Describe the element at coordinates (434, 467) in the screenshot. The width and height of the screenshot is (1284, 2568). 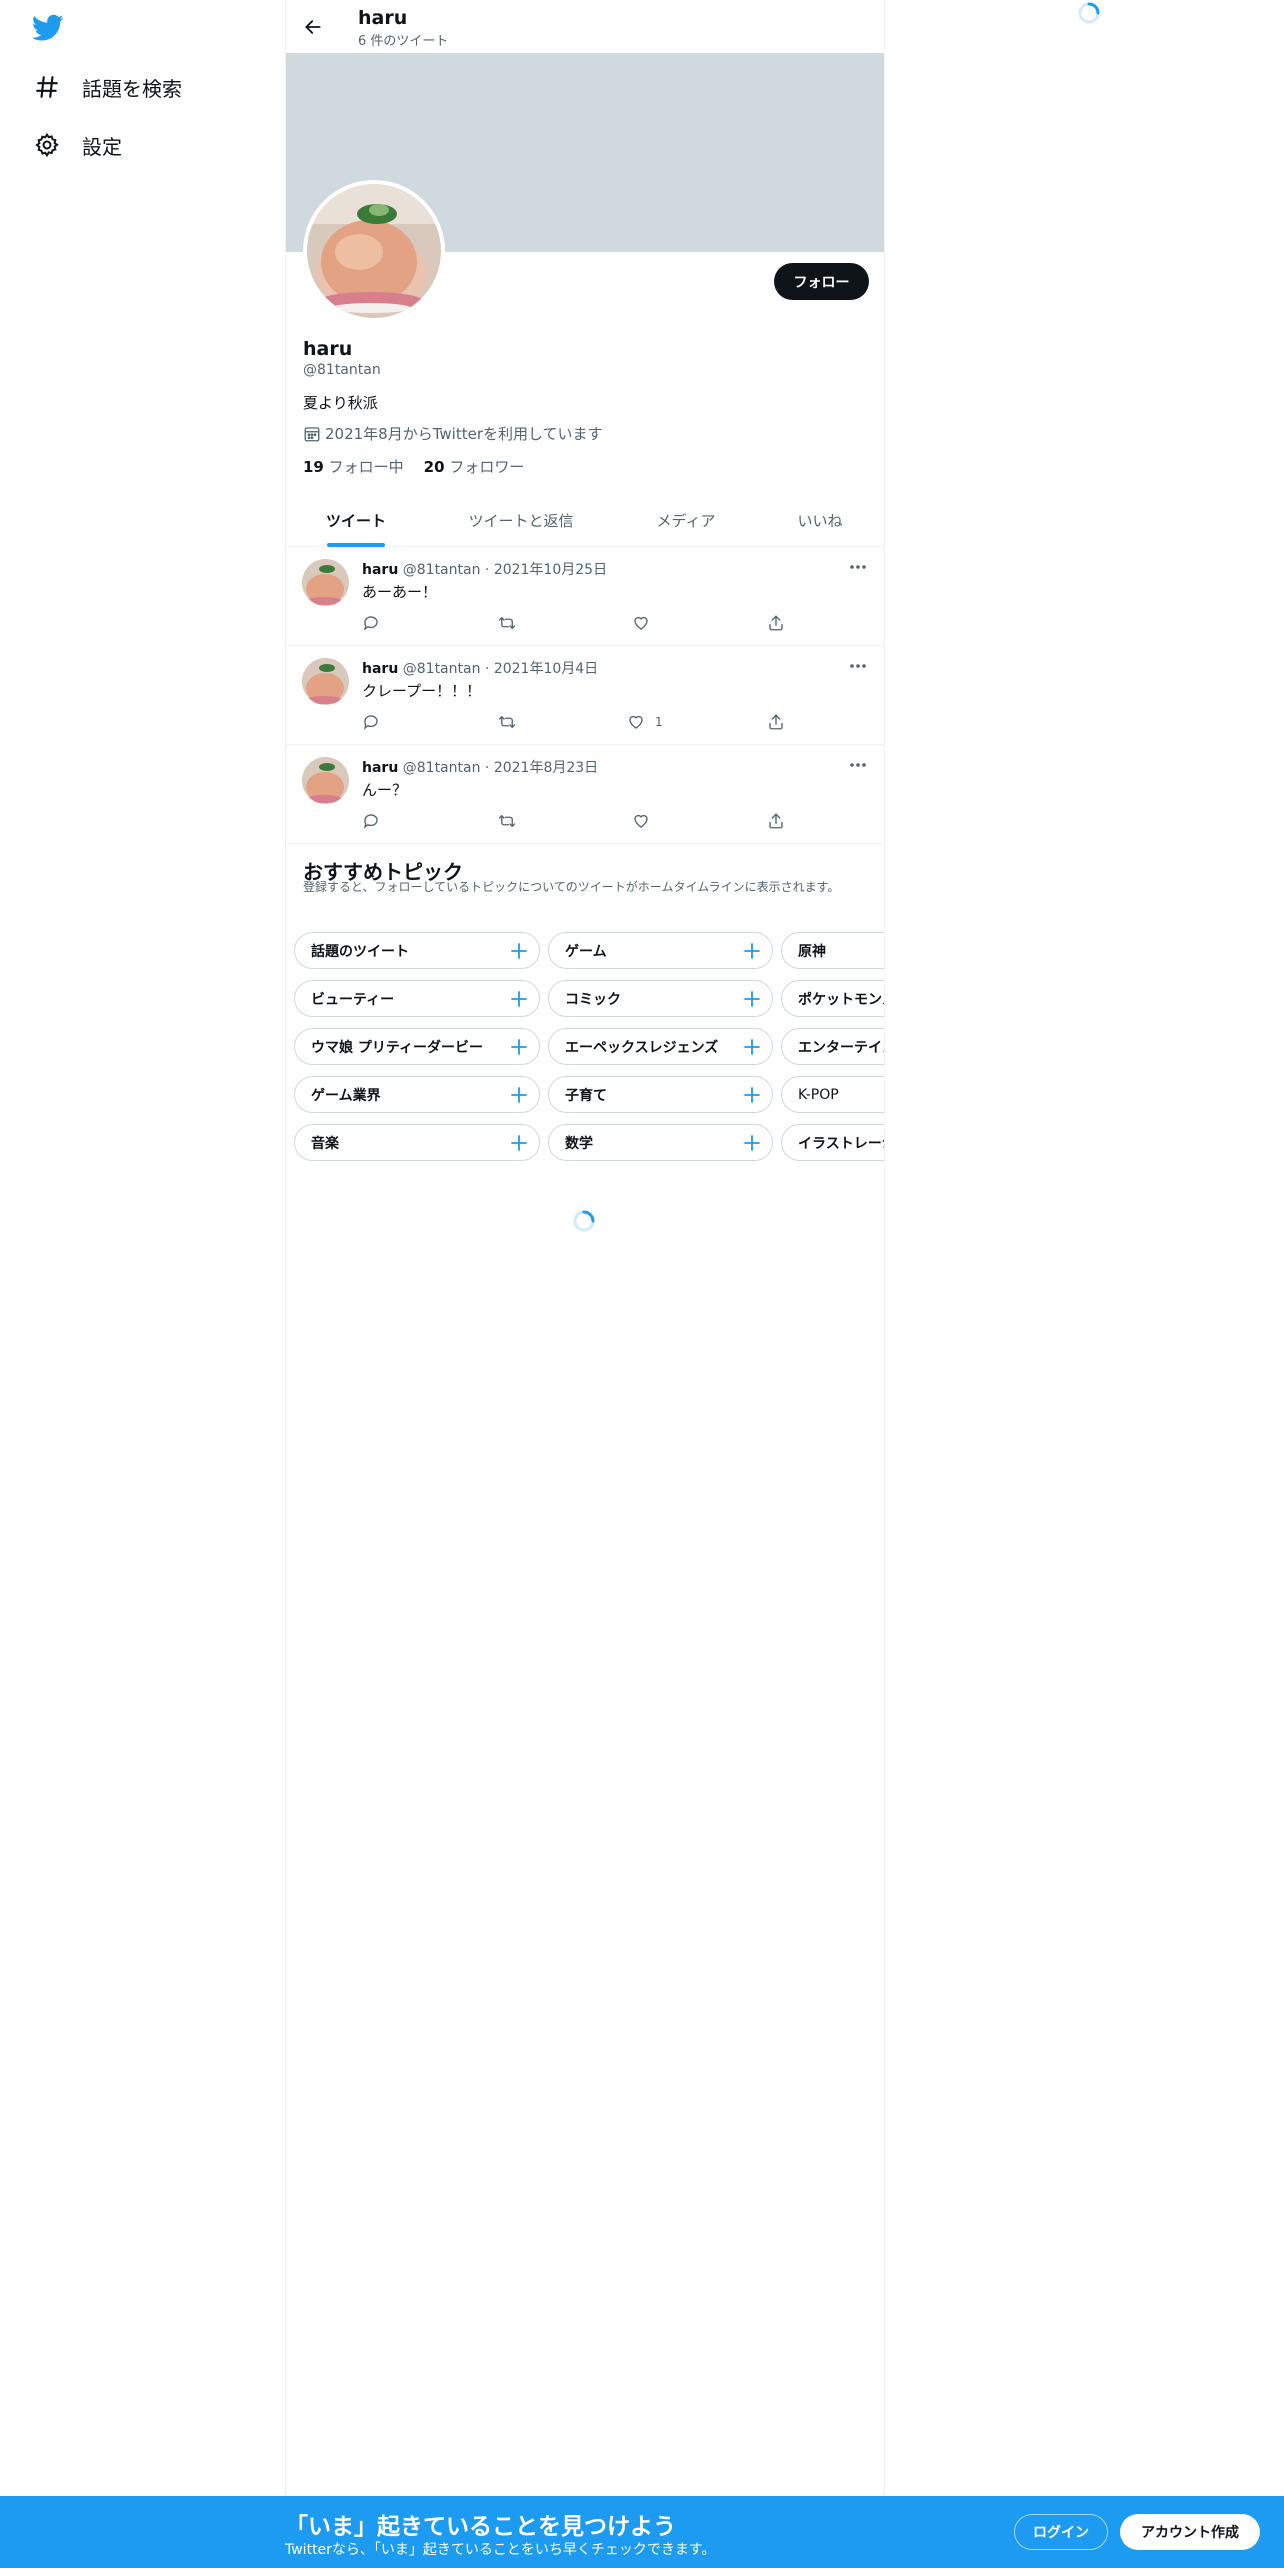
I see `followers-count: 20` at that location.